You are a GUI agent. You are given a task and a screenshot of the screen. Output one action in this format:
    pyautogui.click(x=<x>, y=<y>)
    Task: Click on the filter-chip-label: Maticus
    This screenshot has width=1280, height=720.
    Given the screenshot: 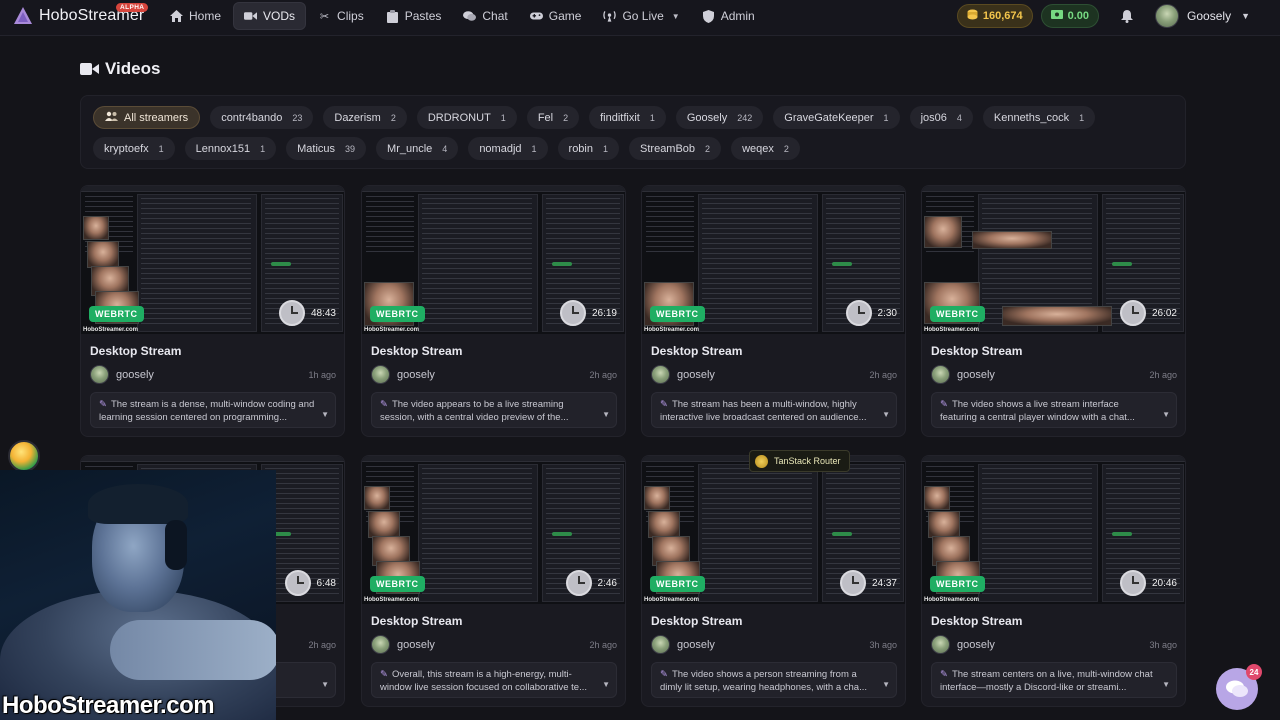 What is the action you would take?
    pyautogui.click(x=316, y=148)
    